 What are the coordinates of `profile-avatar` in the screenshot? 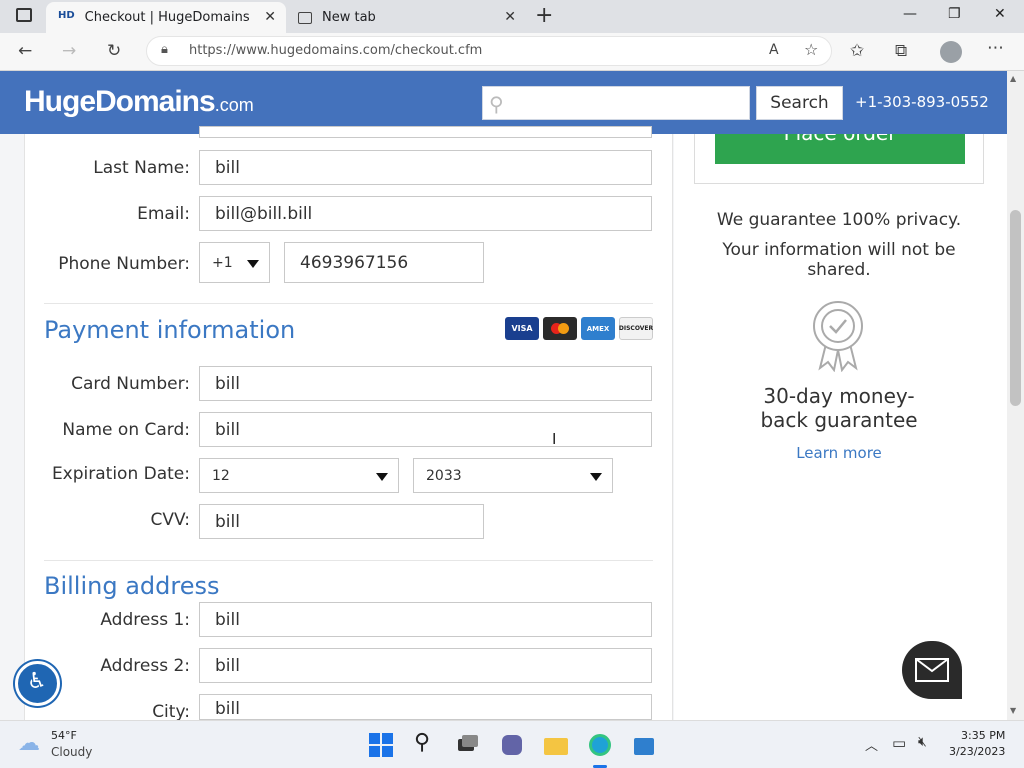 It's located at (951, 52).